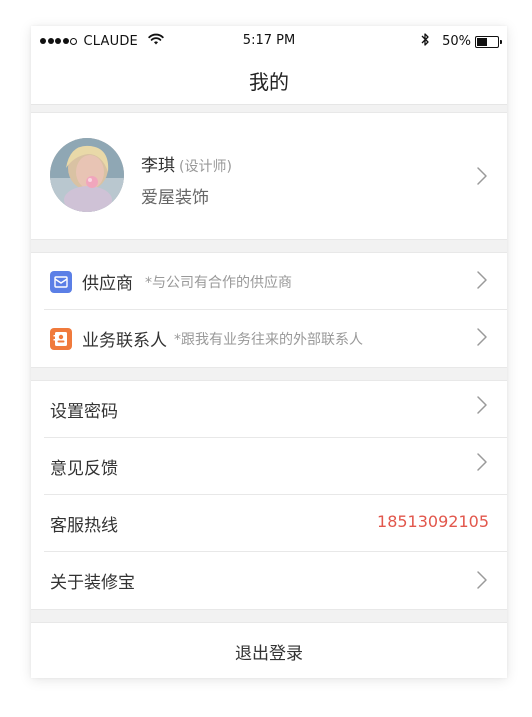 This screenshot has height=717, width=532. What do you see at coordinates (425, 41) in the screenshot?
I see `bluetooth-icon` at bounding box center [425, 41].